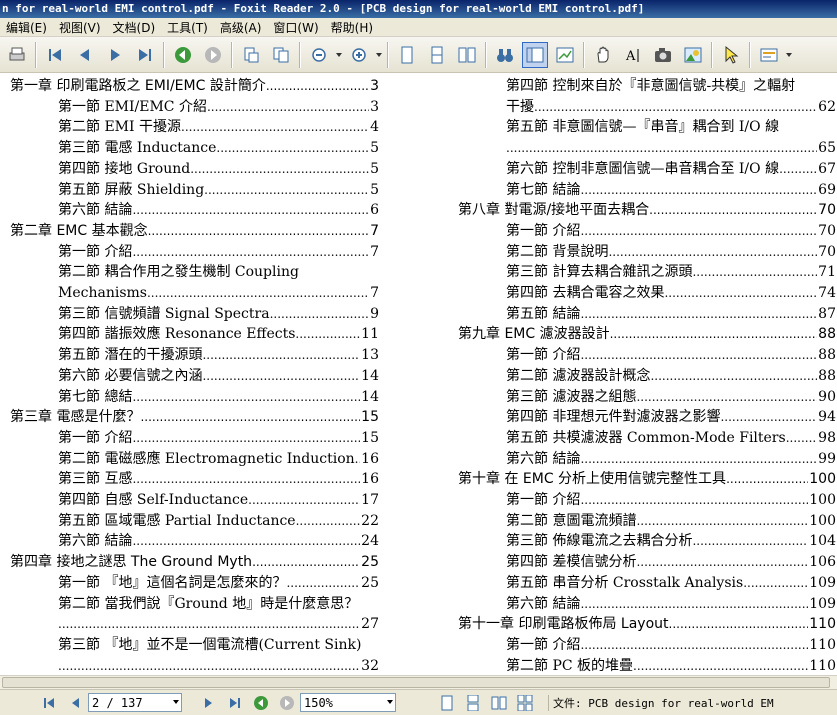 This screenshot has height=715, width=837. I want to click on toc-section-entry: 第五節 結論 87, so click(642, 314).